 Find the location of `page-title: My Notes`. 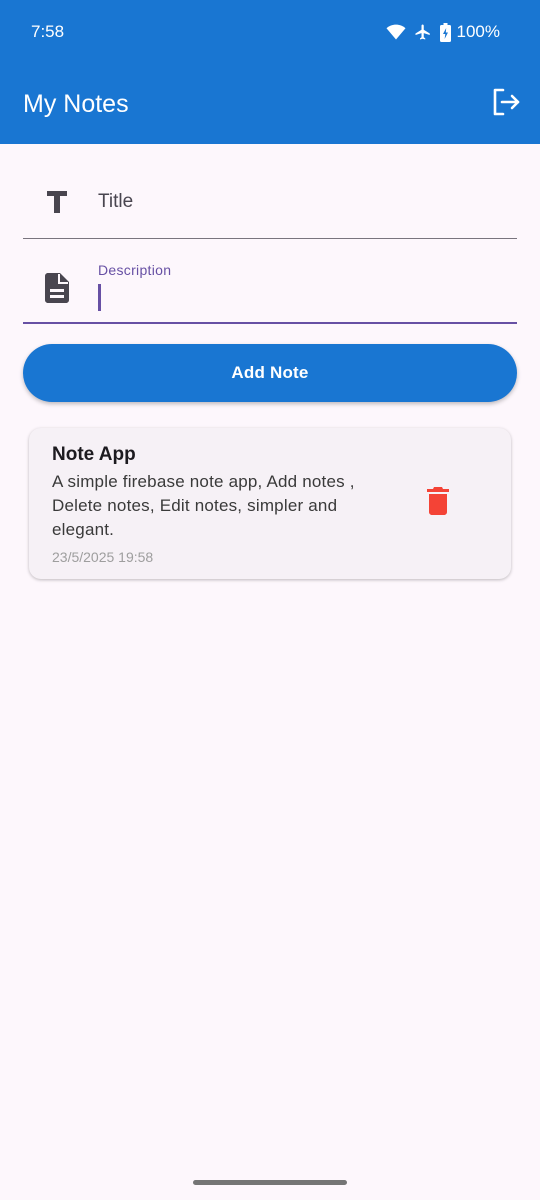

page-title: My Notes is located at coordinates (76, 104).